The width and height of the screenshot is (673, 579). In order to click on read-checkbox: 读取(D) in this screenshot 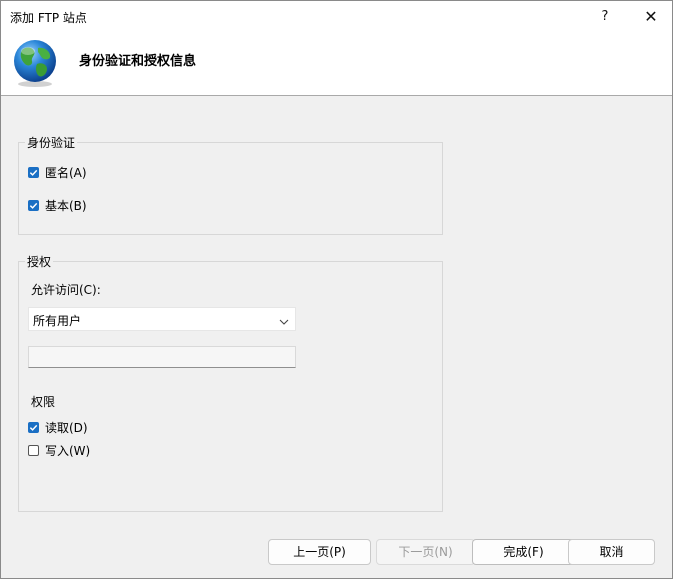, I will do `click(58, 427)`.